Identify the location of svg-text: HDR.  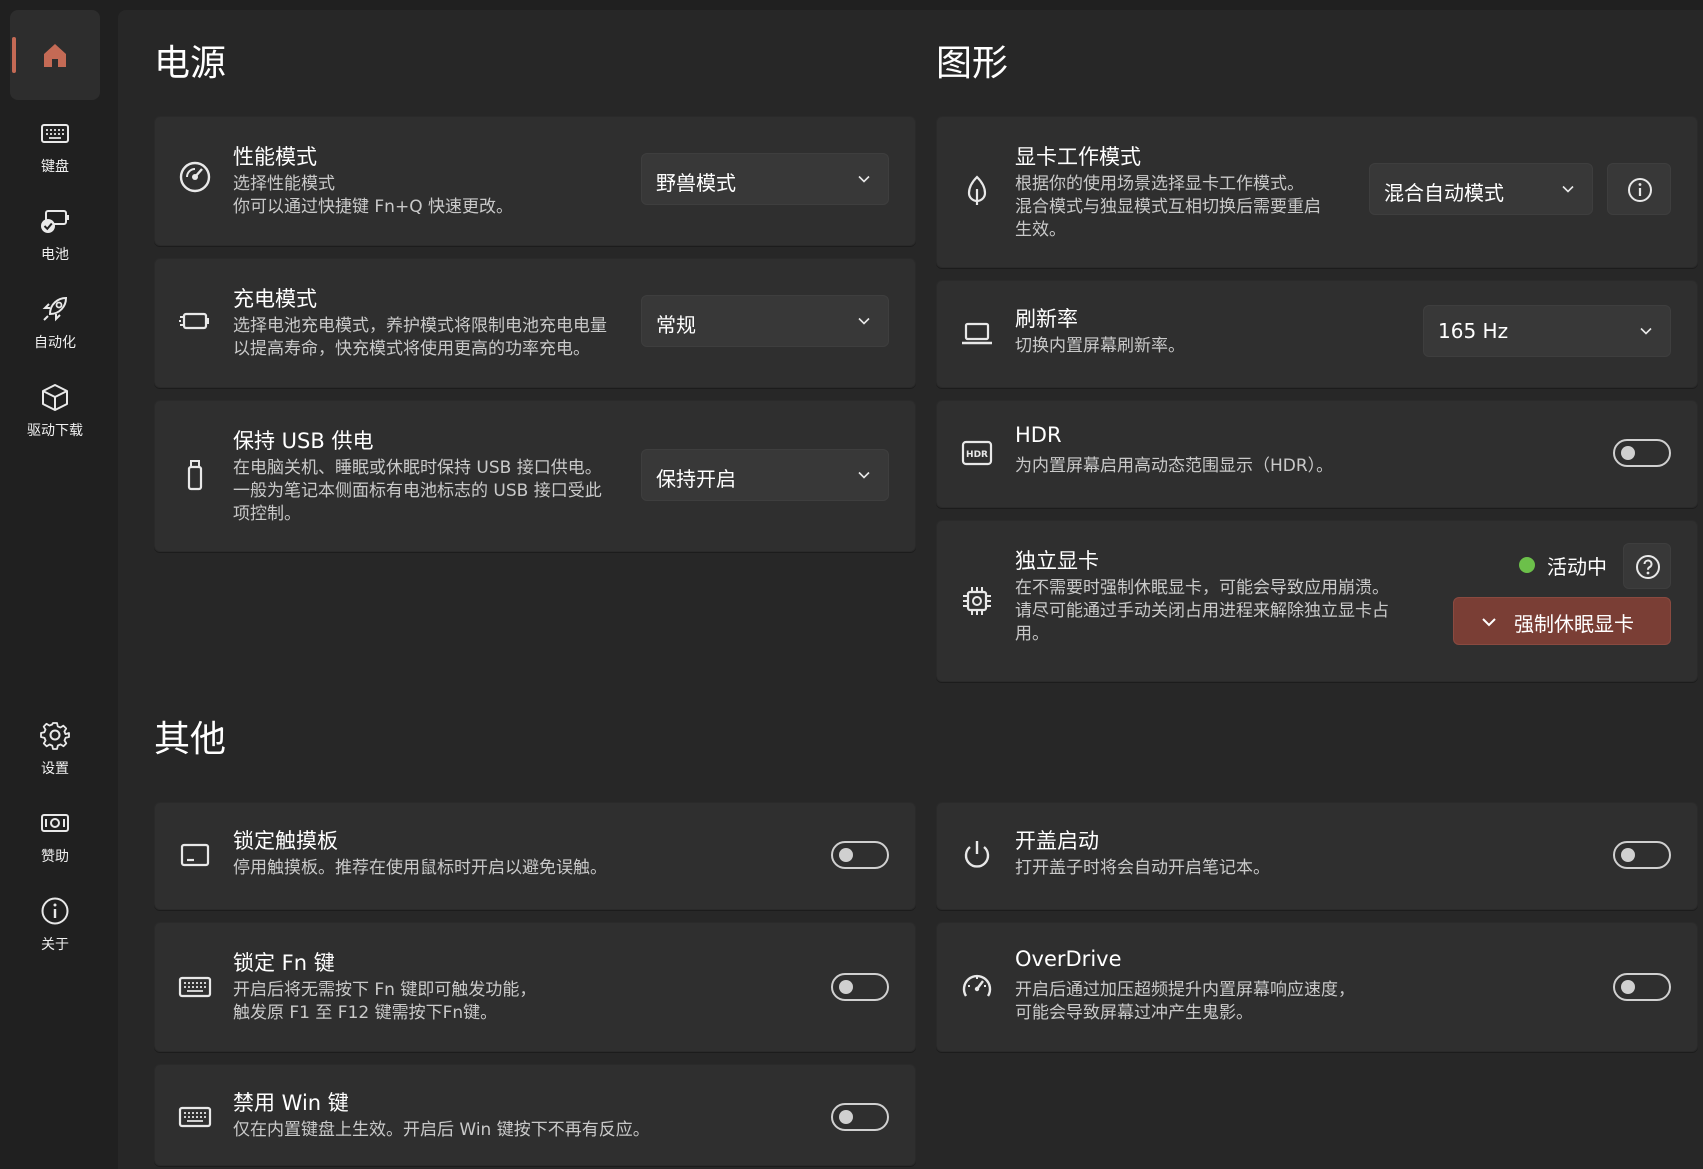
(977, 455).